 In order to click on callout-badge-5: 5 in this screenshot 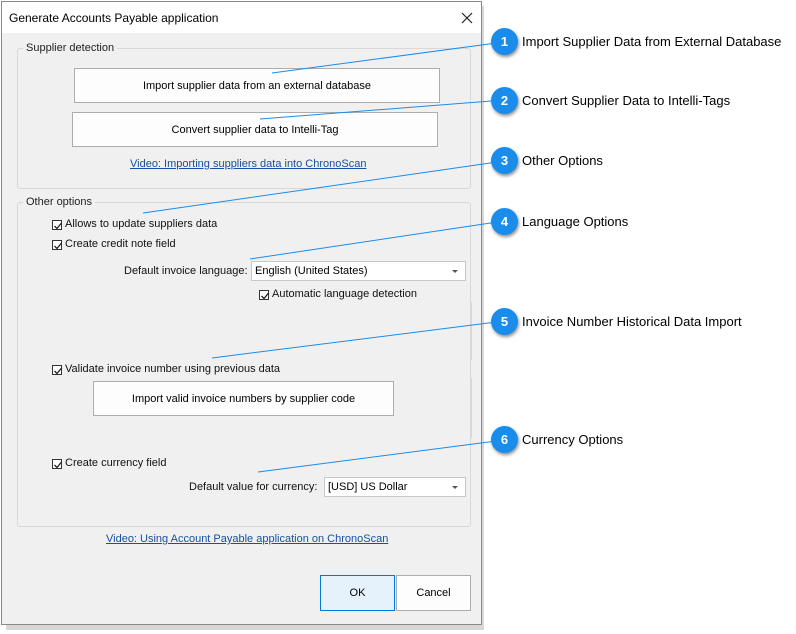, I will do `click(504, 321)`.